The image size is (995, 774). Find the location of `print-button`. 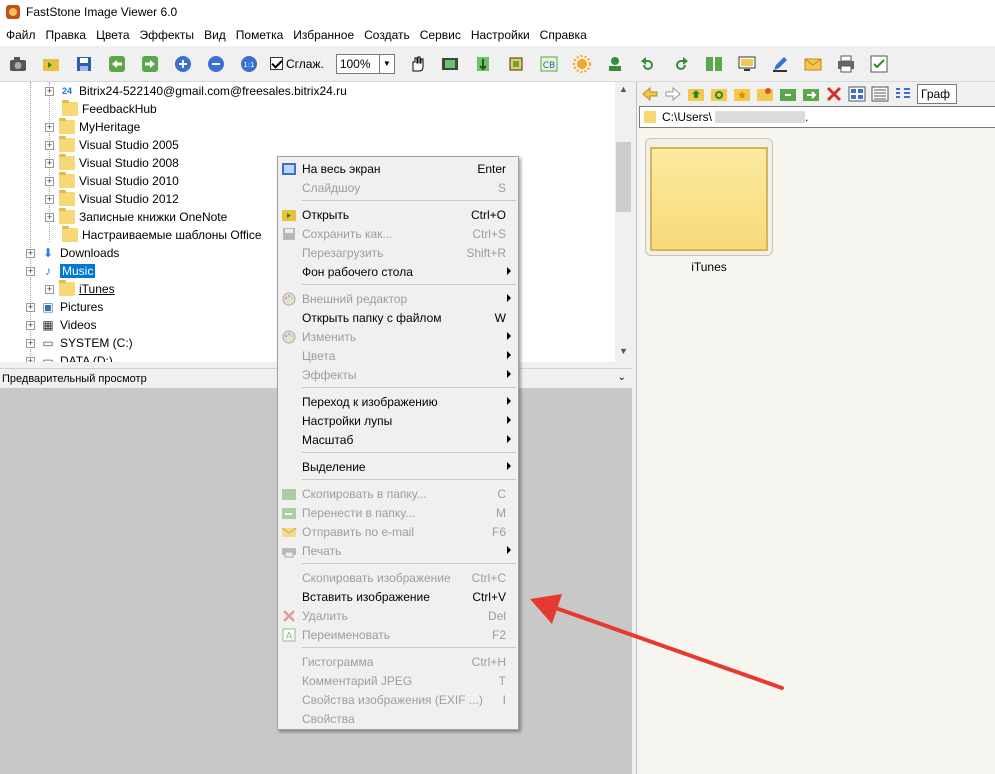

print-button is located at coordinates (846, 64).